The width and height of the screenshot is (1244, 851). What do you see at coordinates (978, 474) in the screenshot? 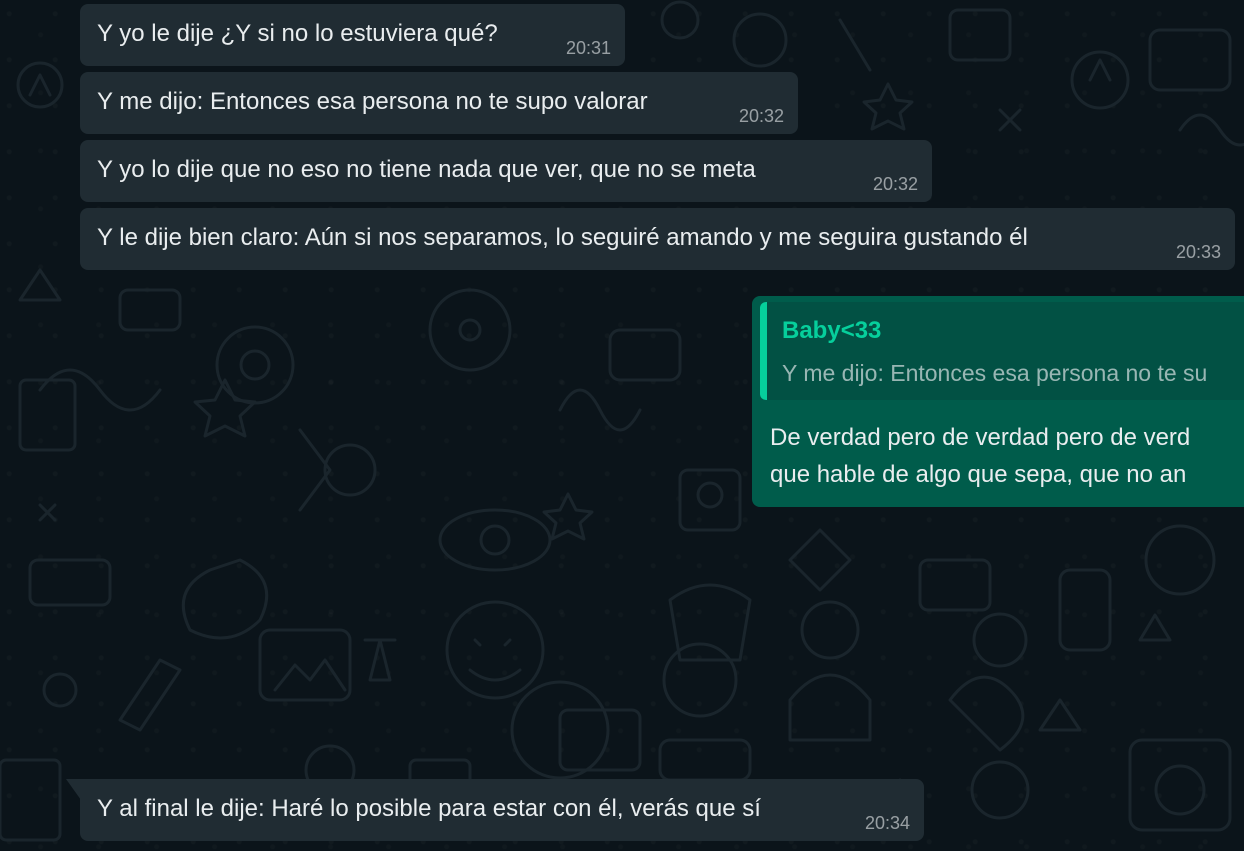
I see `message-text-line-2: que hable de algo que sepa, que no an` at bounding box center [978, 474].